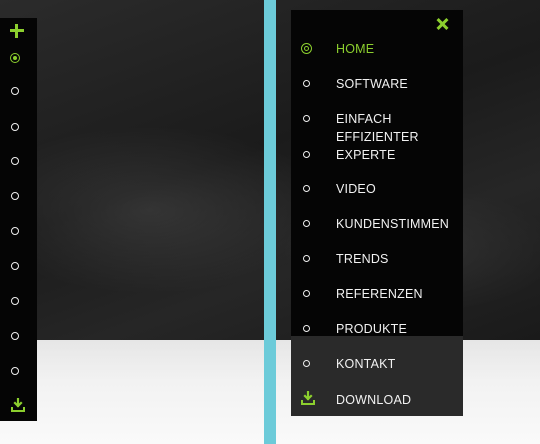 This screenshot has width=540, height=444. Describe the element at coordinates (15, 371) in the screenshot. I see `nav-dot-kontakt` at that location.